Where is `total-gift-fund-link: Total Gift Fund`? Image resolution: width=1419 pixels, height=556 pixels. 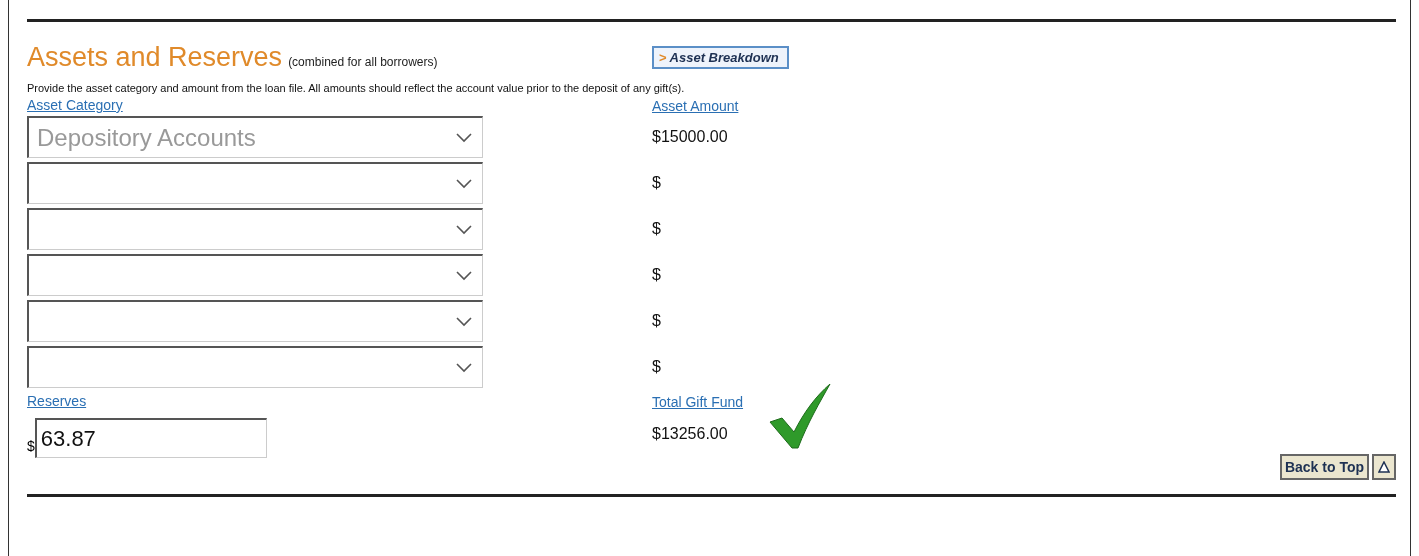 total-gift-fund-link: Total Gift Fund is located at coordinates (698, 402).